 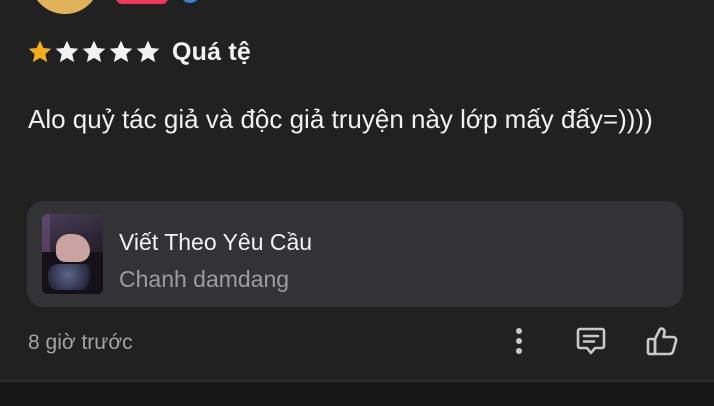 I want to click on rating-stars, so click(x=94, y=52).